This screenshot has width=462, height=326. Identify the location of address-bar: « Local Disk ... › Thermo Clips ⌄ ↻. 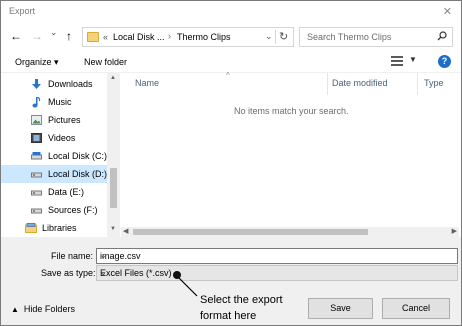
(188, 37).